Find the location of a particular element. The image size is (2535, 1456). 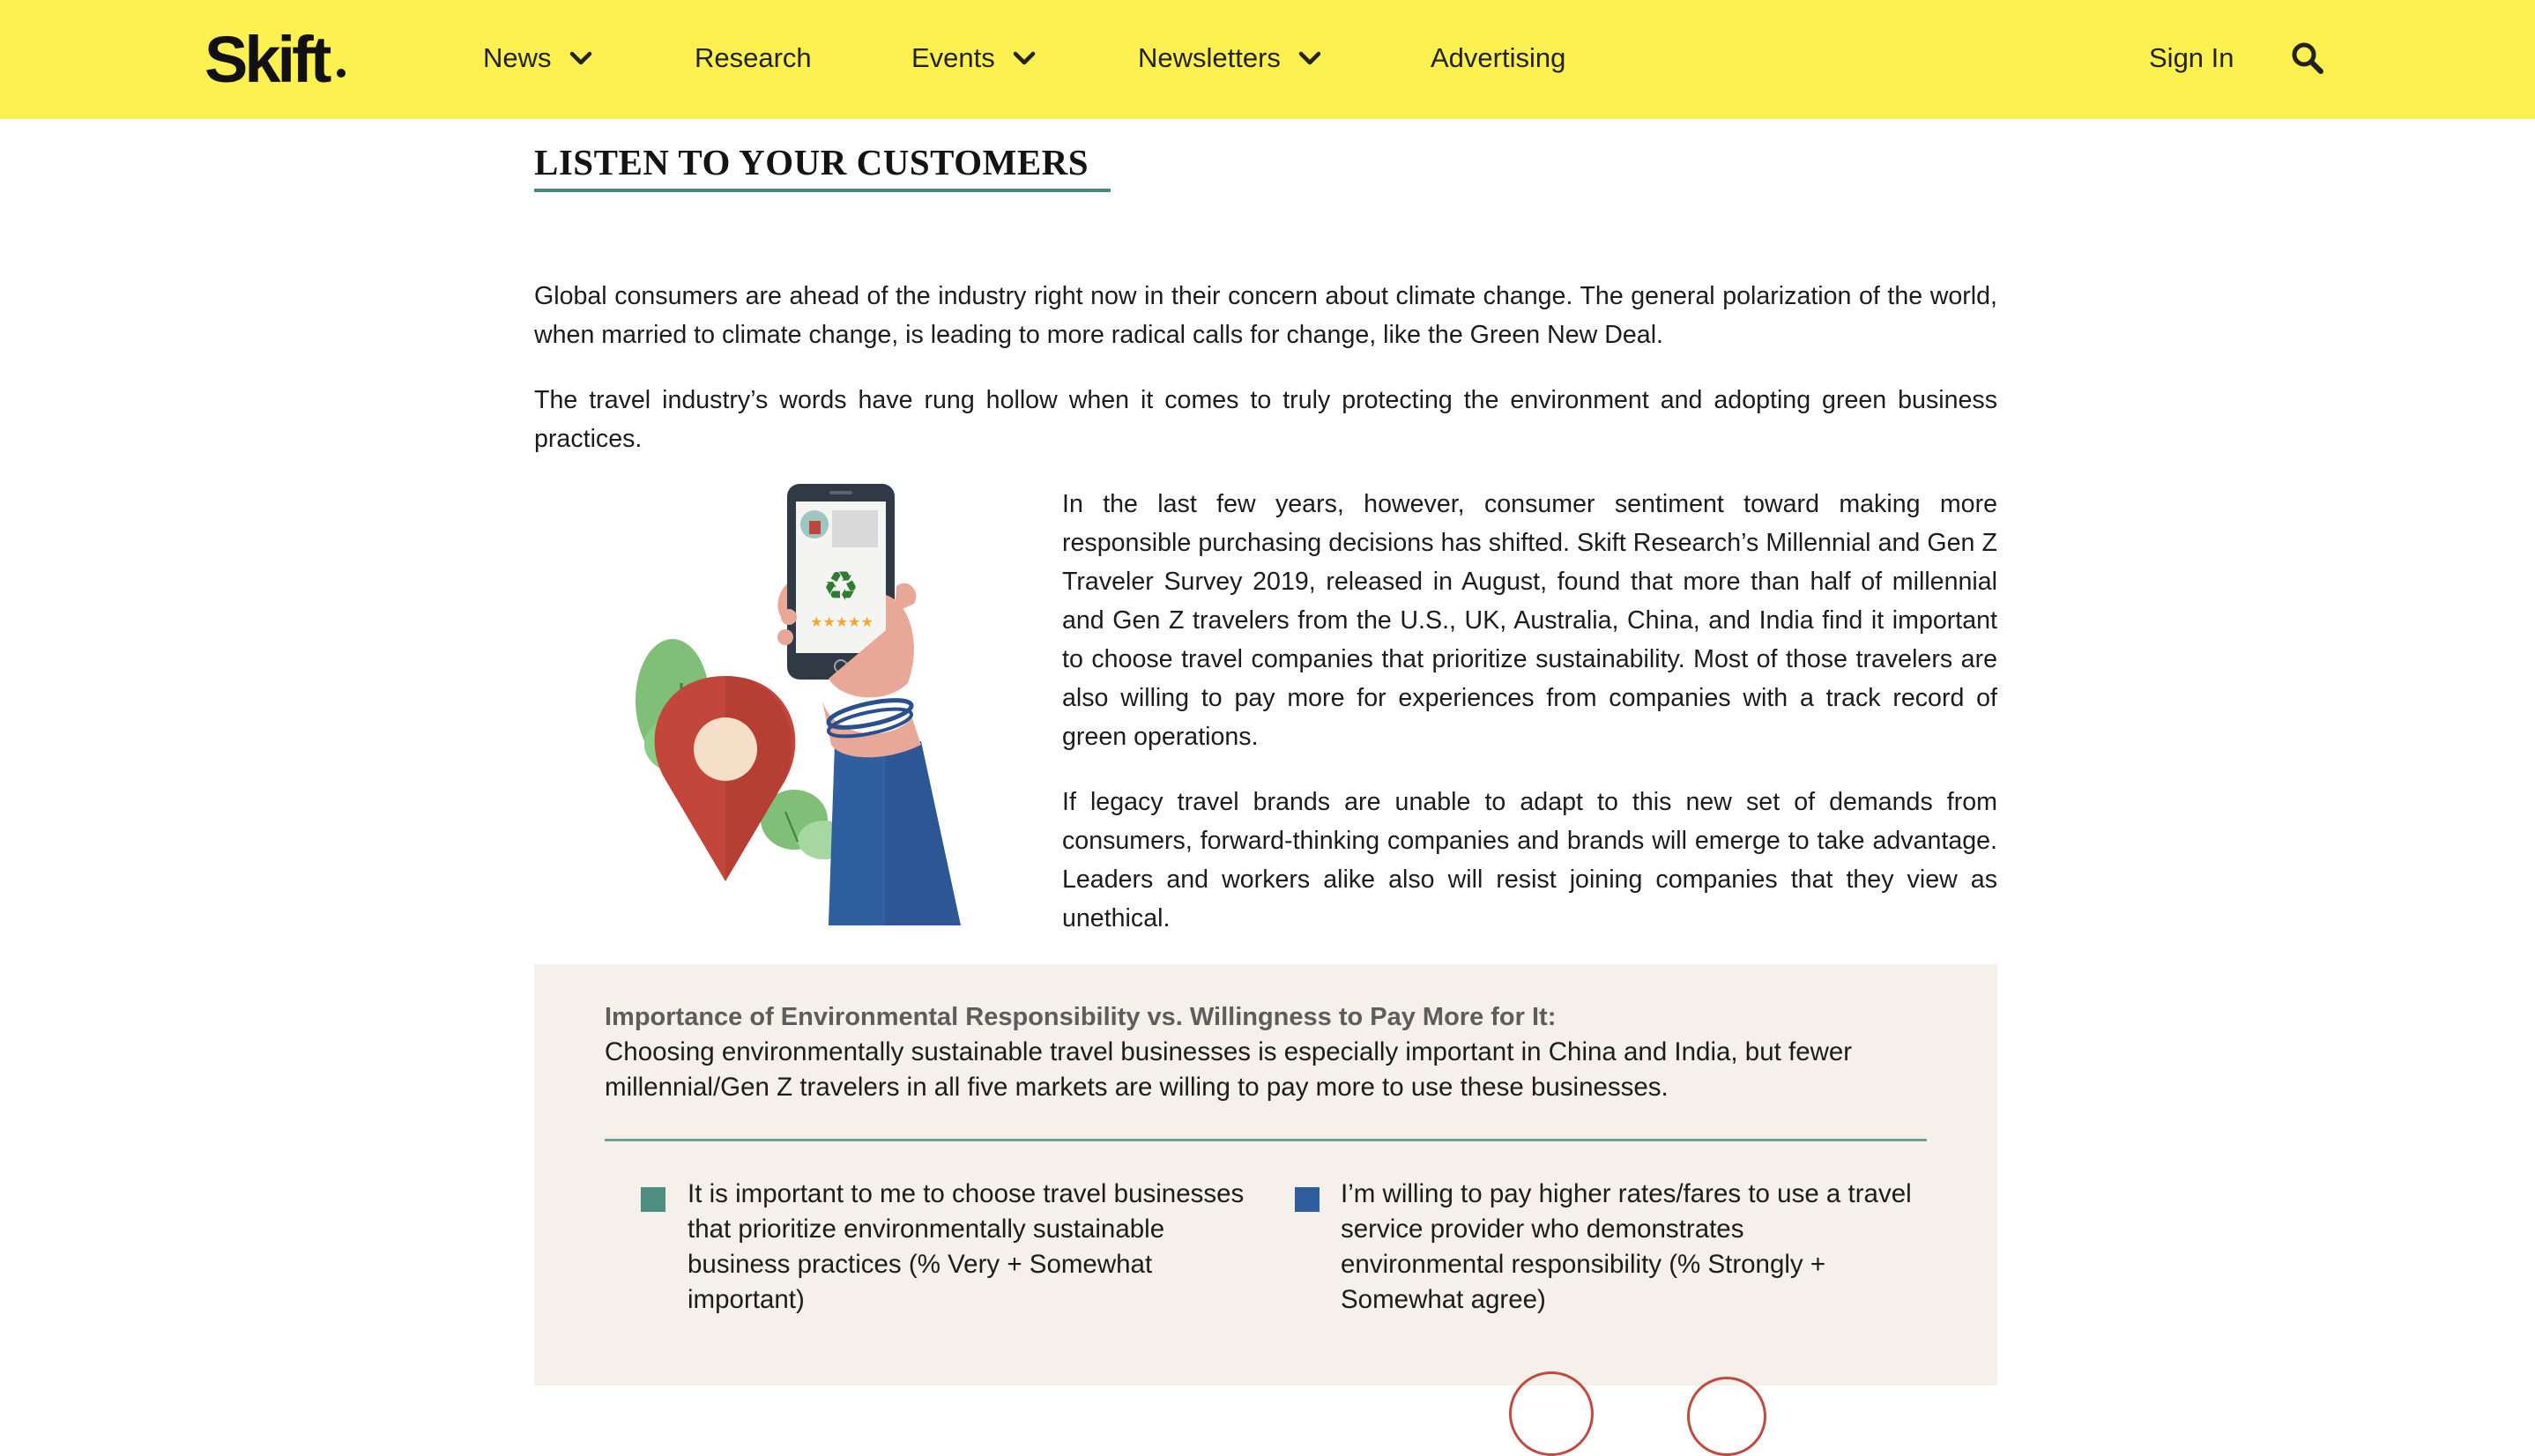

nav-item-advertising: Advertising is located at coordinates (1498, 58).